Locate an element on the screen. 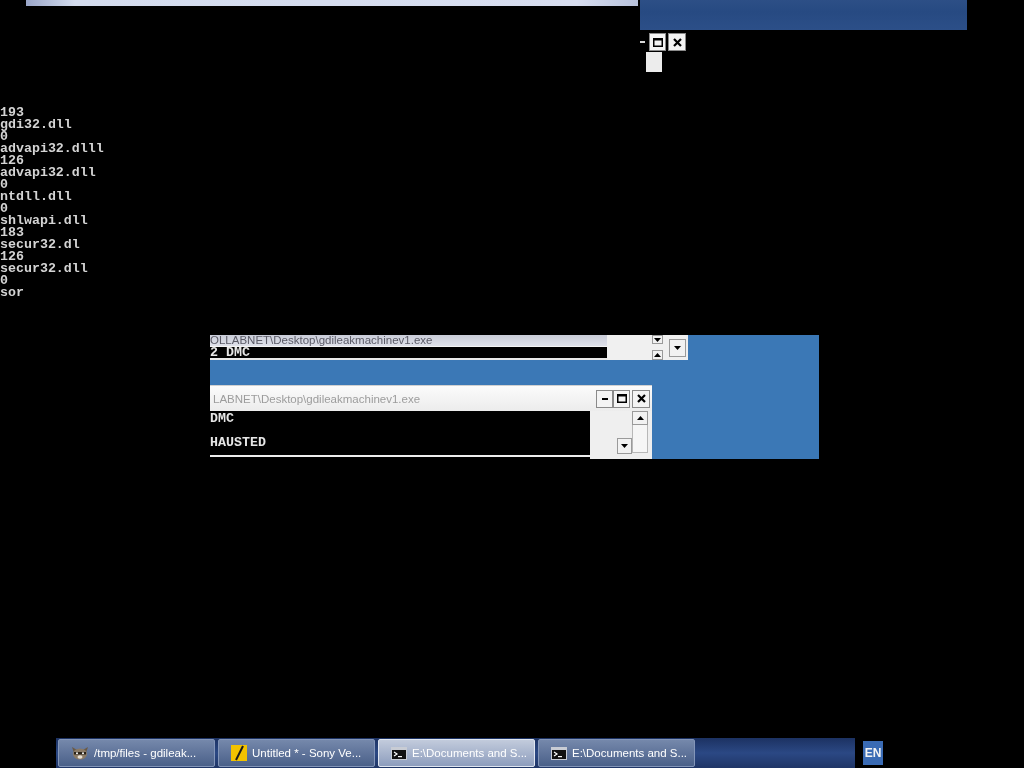 The height and width of the screenshot is (768, 1024). console-line: gdi32.dll is located at coordinates (36, 125).